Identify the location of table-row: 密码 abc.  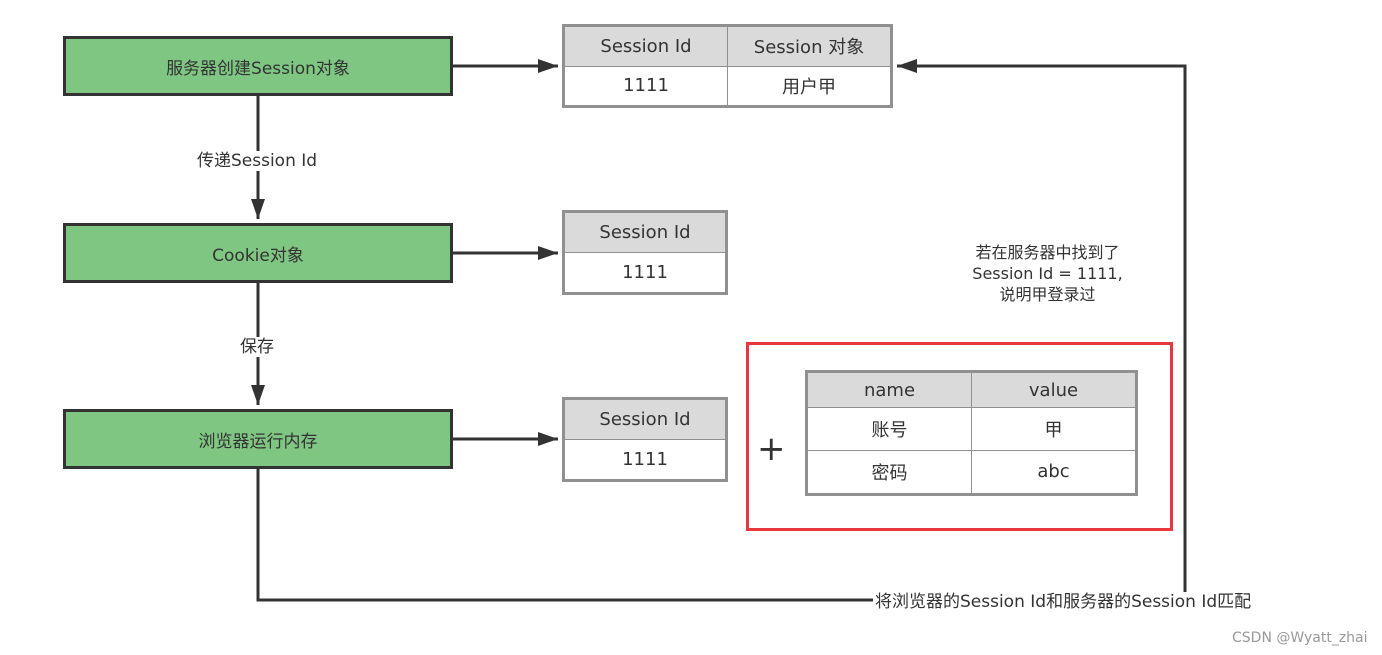
(971, 472).